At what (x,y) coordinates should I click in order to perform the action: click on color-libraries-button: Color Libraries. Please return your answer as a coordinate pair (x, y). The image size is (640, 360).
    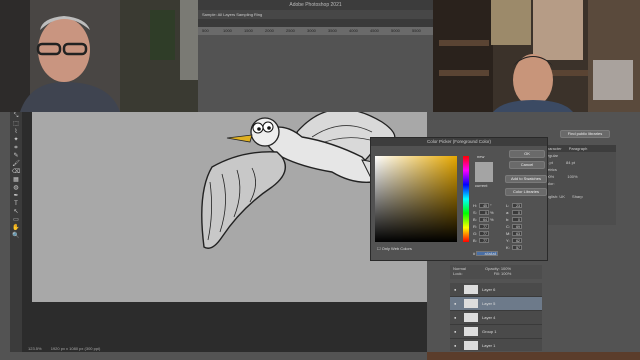
    Looking at the image, I should click on (526, 192).